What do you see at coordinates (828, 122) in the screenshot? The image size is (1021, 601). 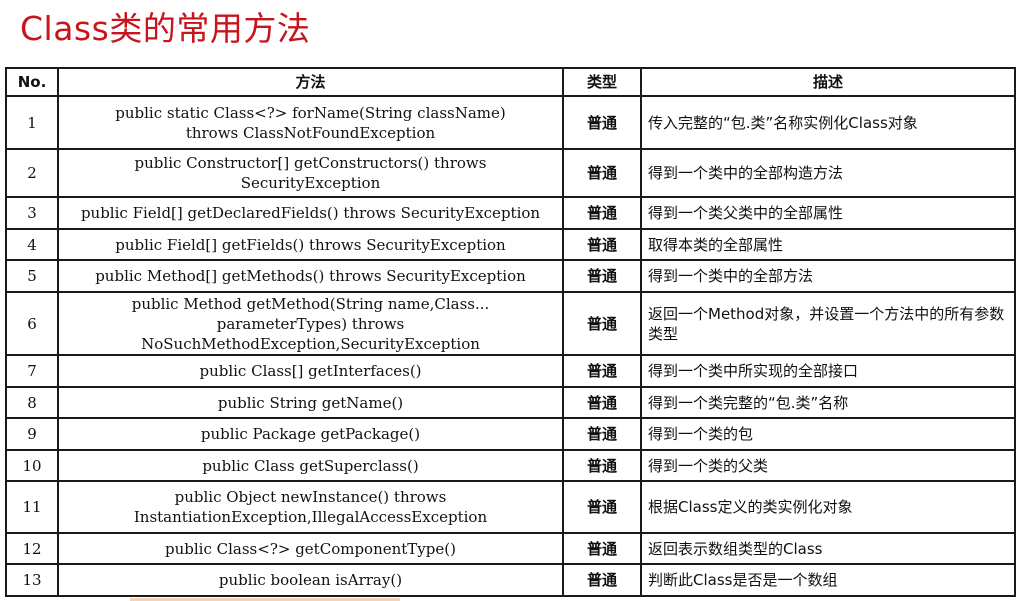 I see `method-description: 传入完整的“包.类”名称实例化Class对象` at bounding box center [828, 122].